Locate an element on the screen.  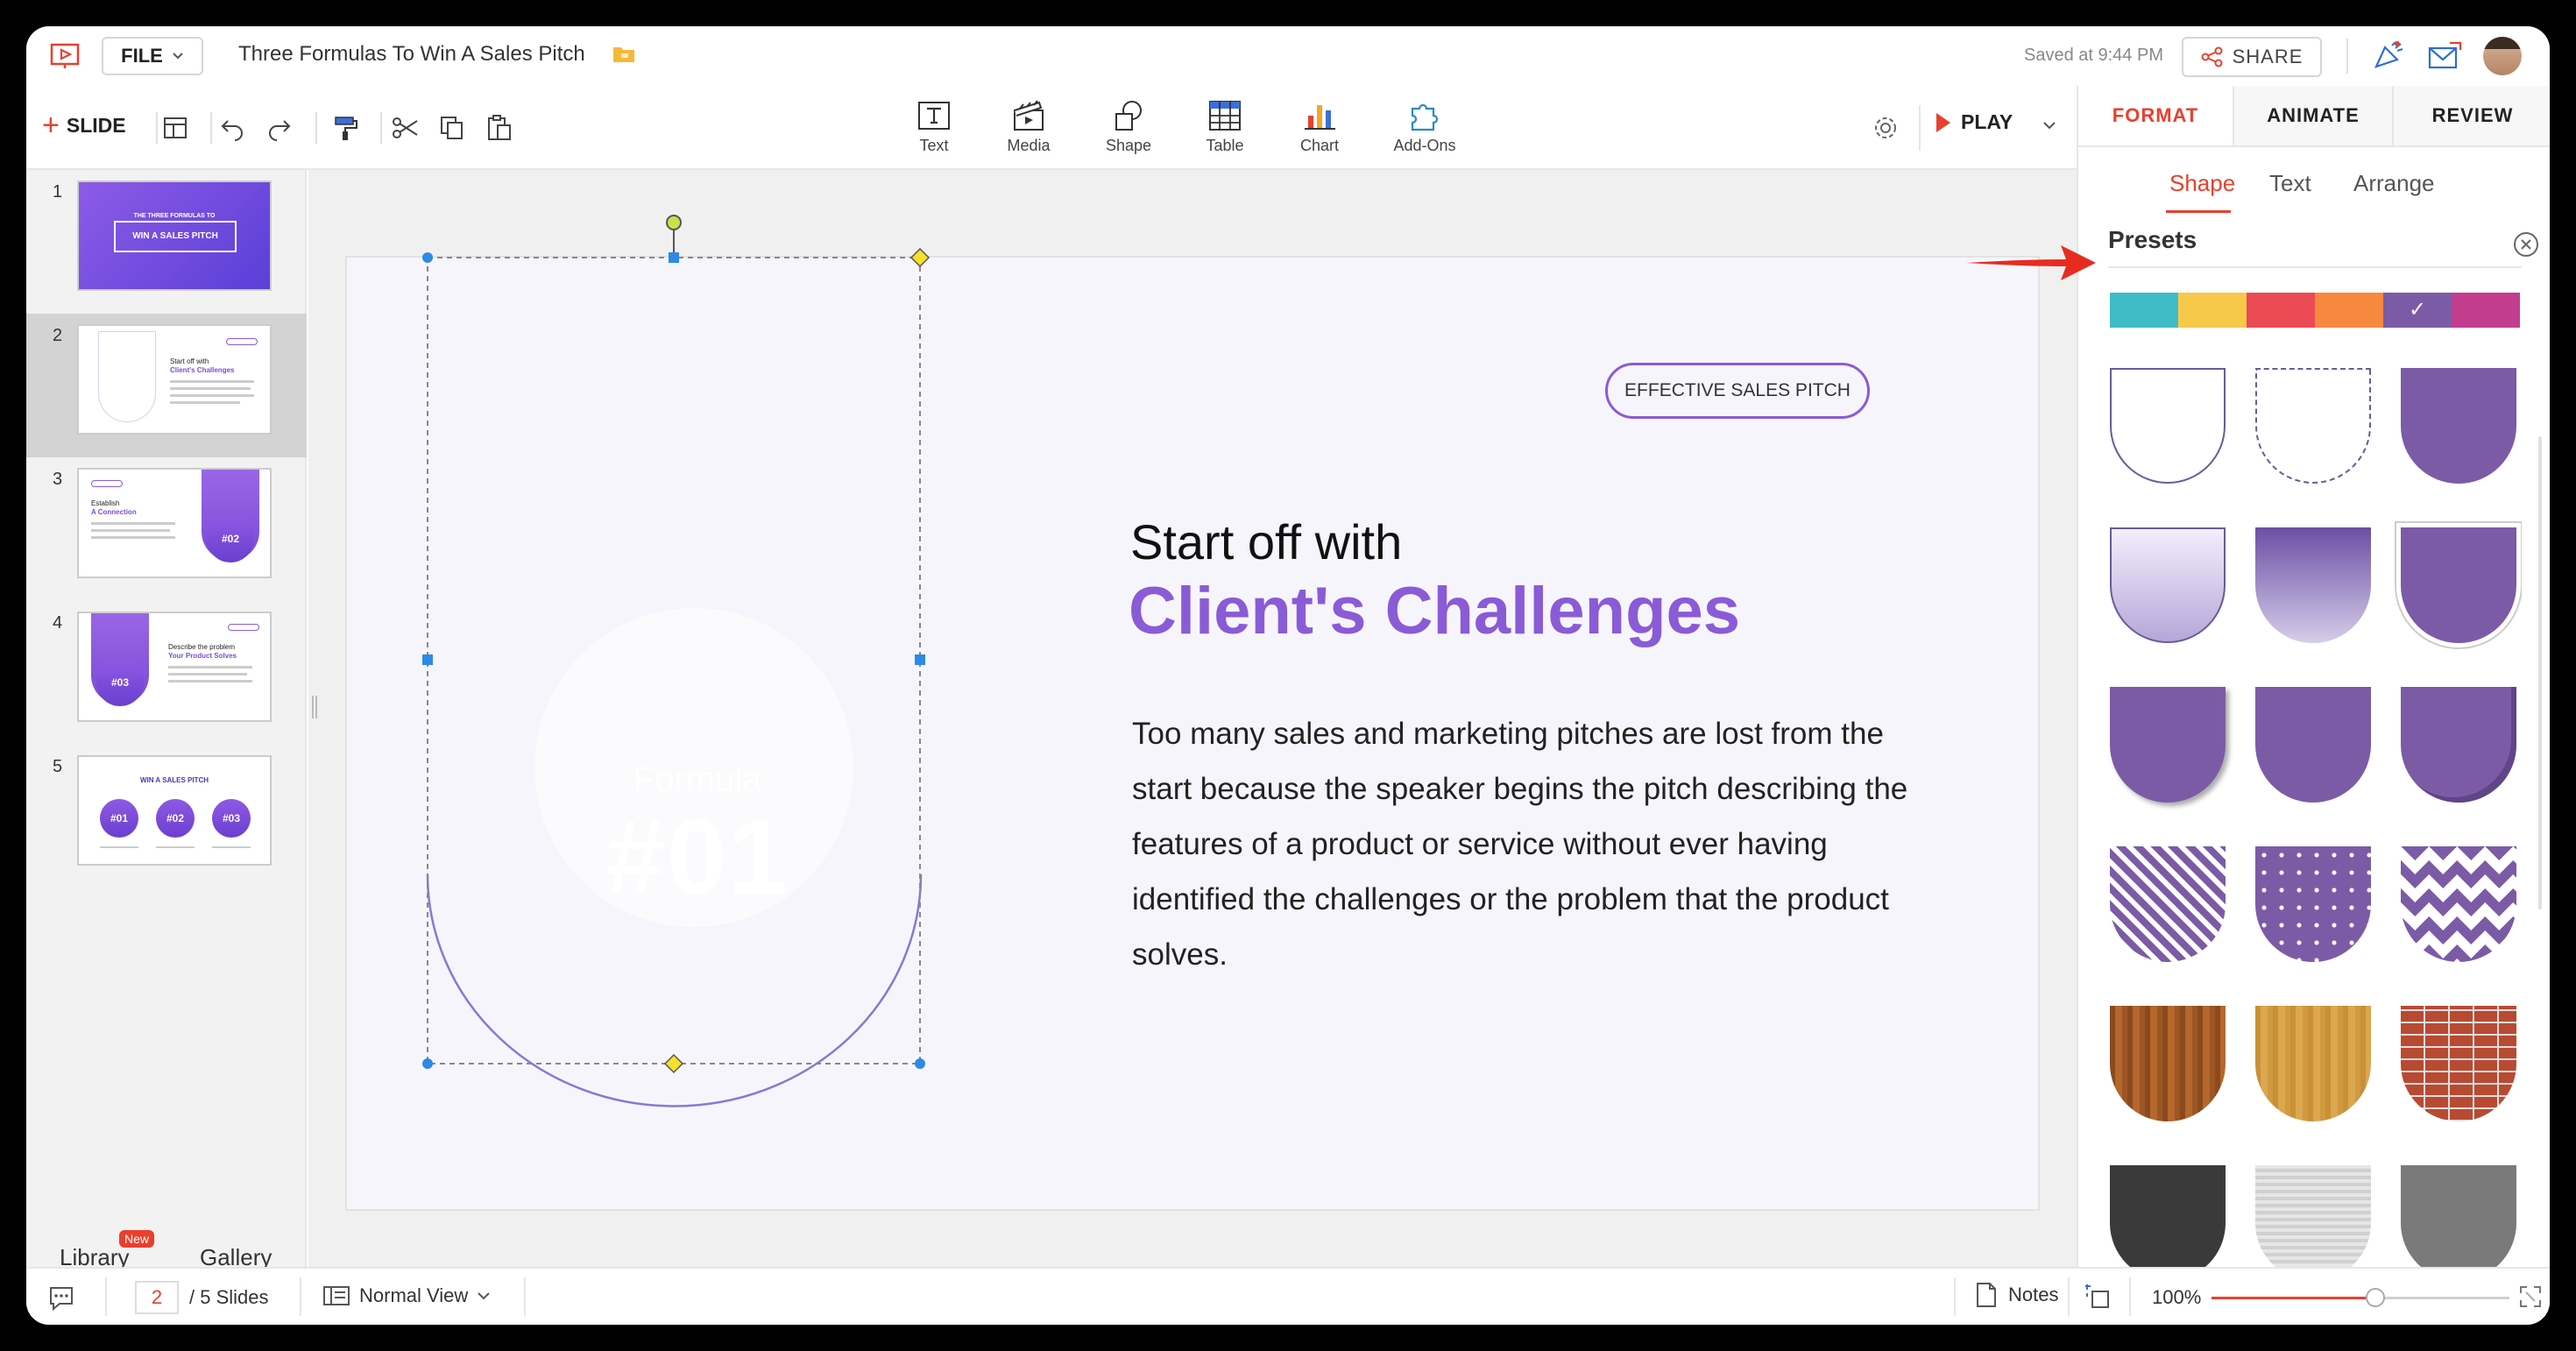
preset-brick is located at coordinates (2458, 1063).